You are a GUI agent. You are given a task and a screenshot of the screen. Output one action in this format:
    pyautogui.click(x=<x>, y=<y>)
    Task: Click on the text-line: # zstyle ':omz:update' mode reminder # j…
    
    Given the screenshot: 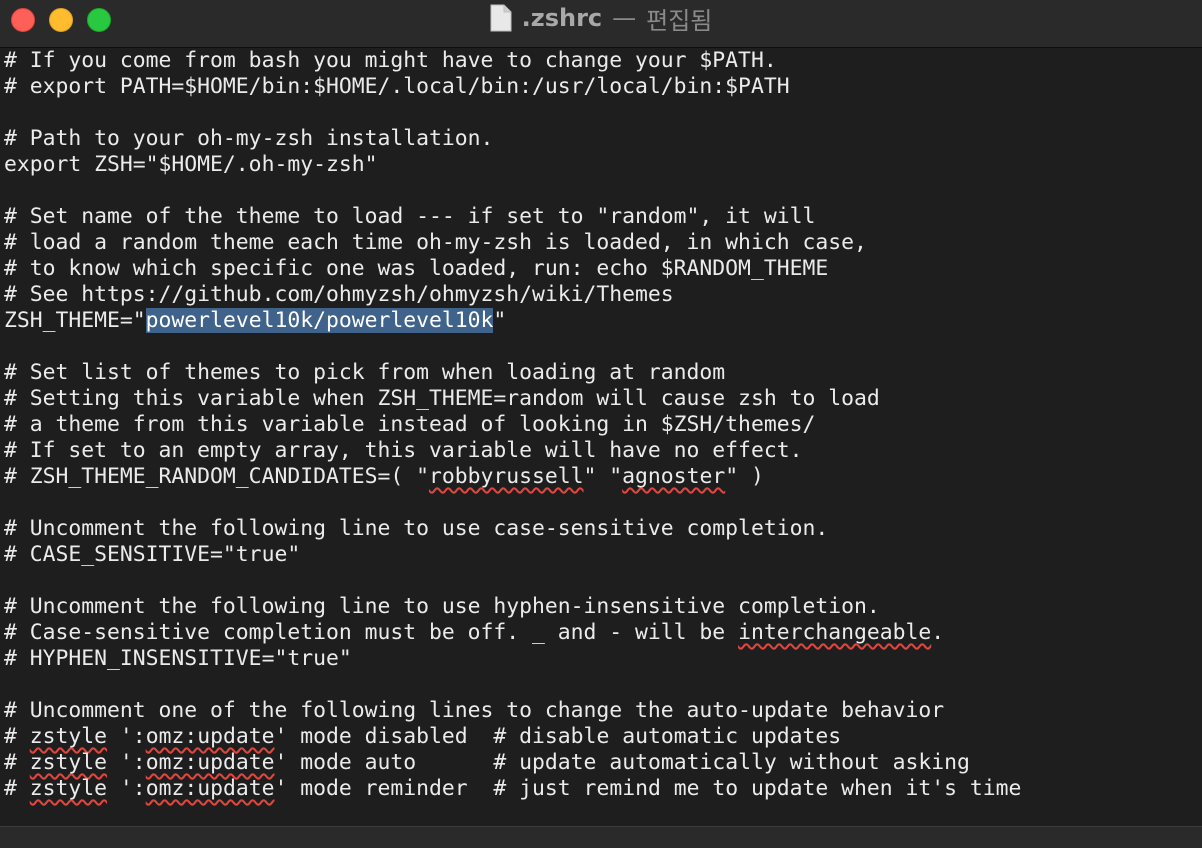 What is the action you would take?
    pyautogui.click(x=602, y=789)
    